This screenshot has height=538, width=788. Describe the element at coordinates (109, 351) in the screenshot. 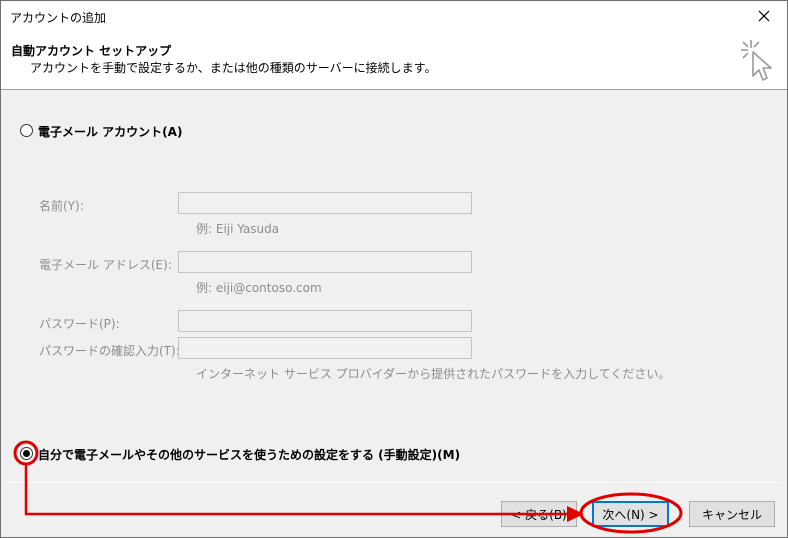

I see `password-confirm-label: パスワードの確認入力(T):` at that location.